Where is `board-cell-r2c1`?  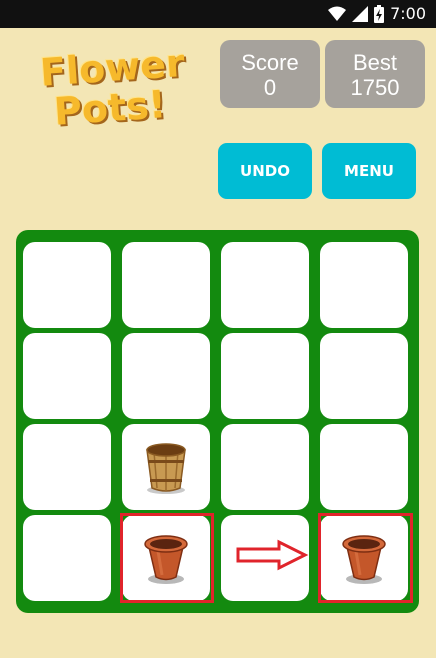 board-cell-r2c1 is located at coordinates (67, 376).